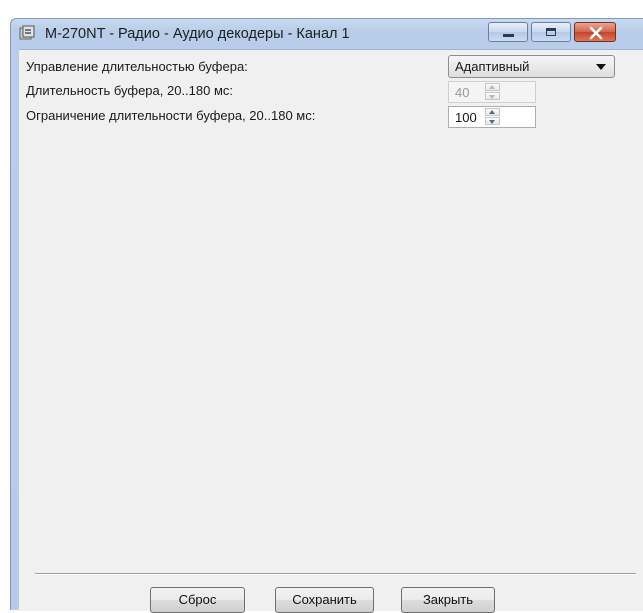 This screenshot has width=643, height=613. Describe the element at coordinates (601, 67) in the screenshot. I see `chevron-down-icon` at that location.